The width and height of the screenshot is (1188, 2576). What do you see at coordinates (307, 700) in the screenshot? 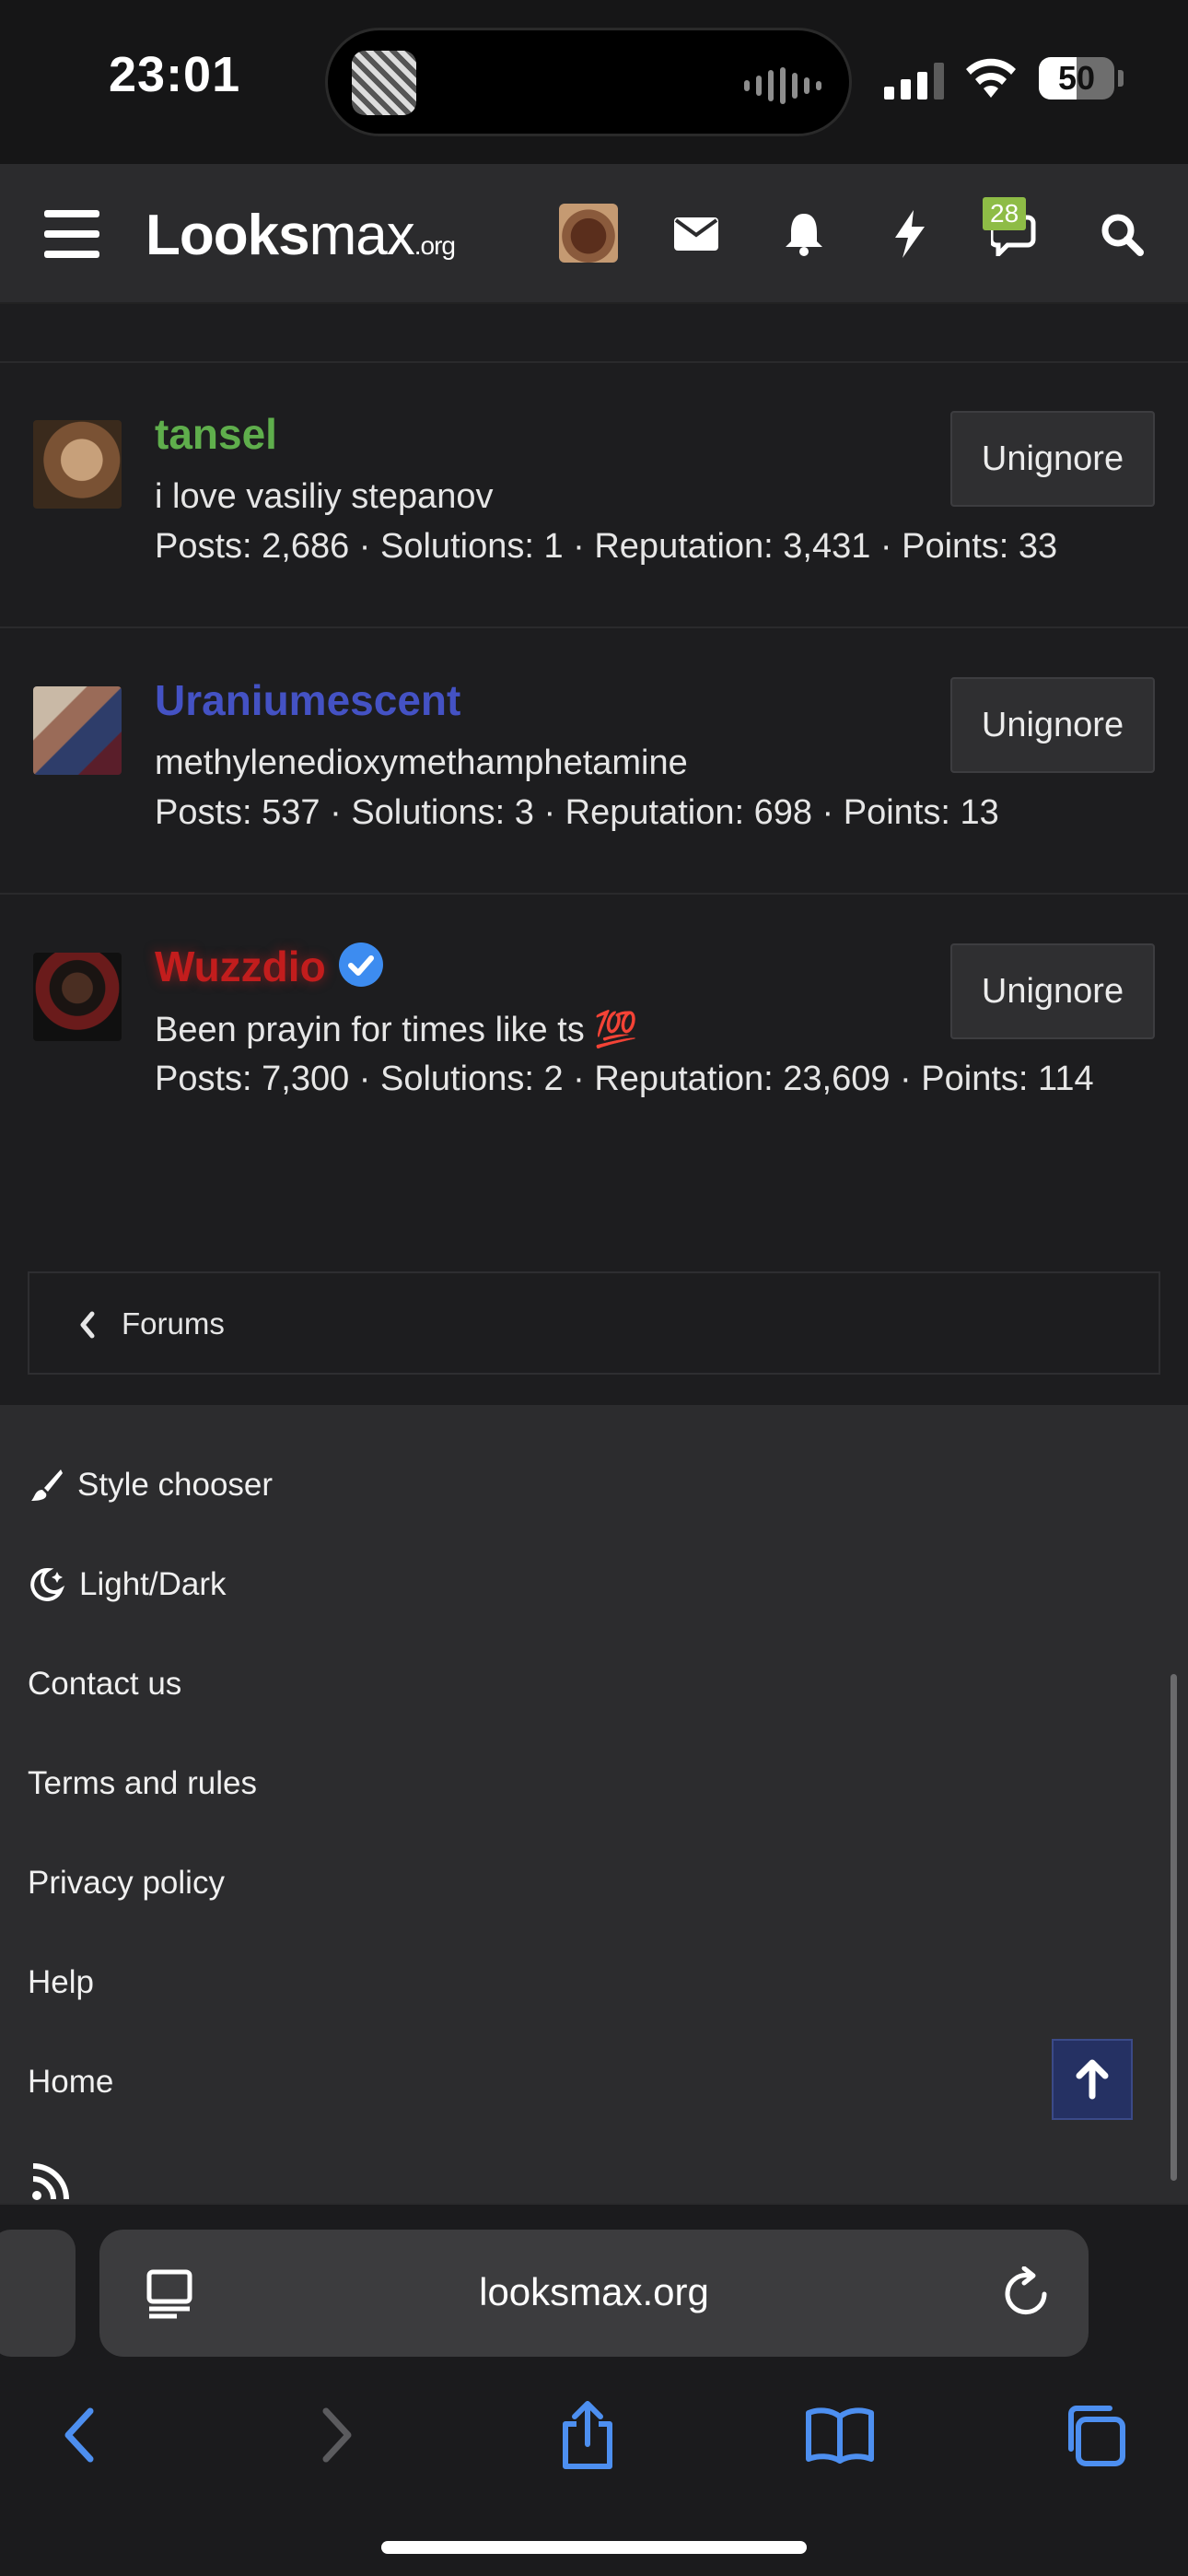
I see `member-name: Uraniumescent` at bounding box center [307, 700].